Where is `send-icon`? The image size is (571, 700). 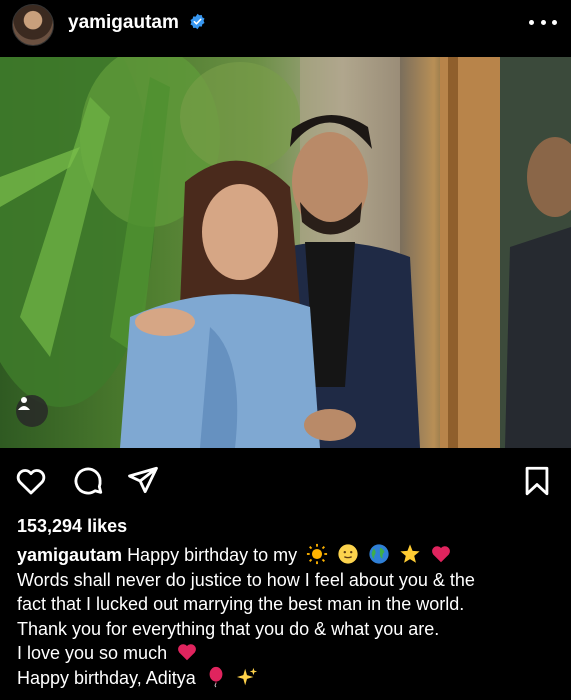 send-icon is located at coordinates (143, 481).